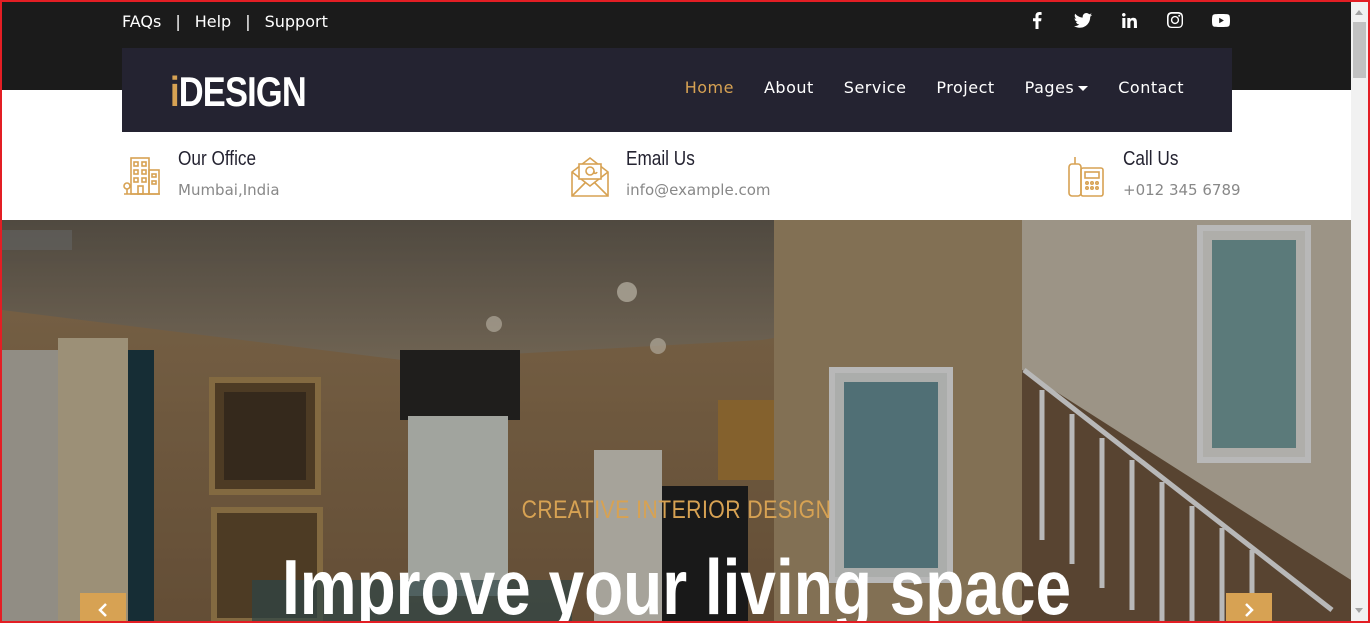  What do you see at coordinates (1049, 87) in the screenshot?
I see `nav-item-pages-label: Pages` at bounding box center [1049, 87].